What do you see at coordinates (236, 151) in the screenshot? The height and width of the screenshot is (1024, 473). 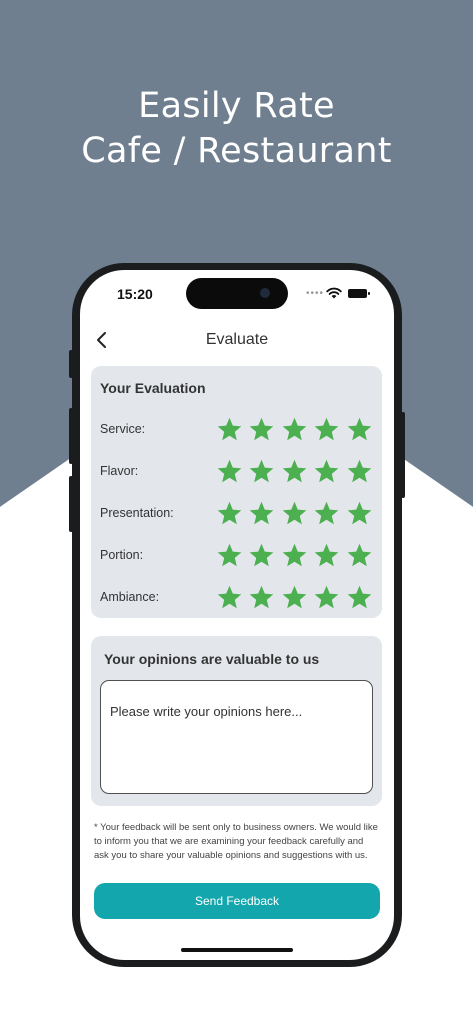 I see `headline-line-2: Cafe / Restaurant` at bounding box center [236, 151].